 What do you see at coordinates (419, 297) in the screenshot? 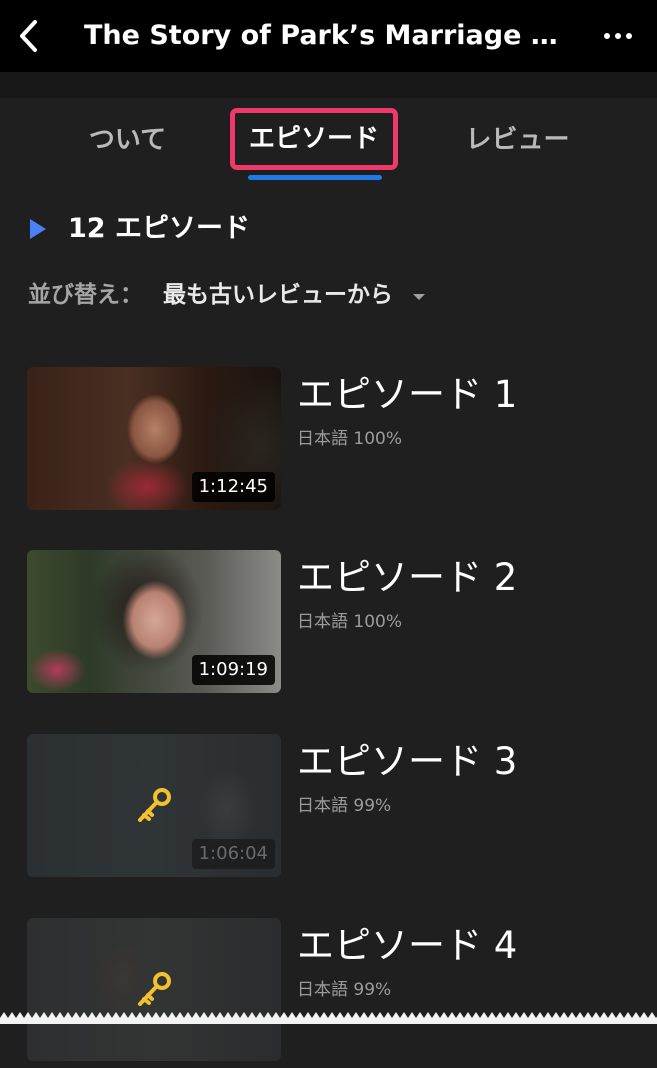
I see `caret-down-icon` at bounding box center [419, 297].